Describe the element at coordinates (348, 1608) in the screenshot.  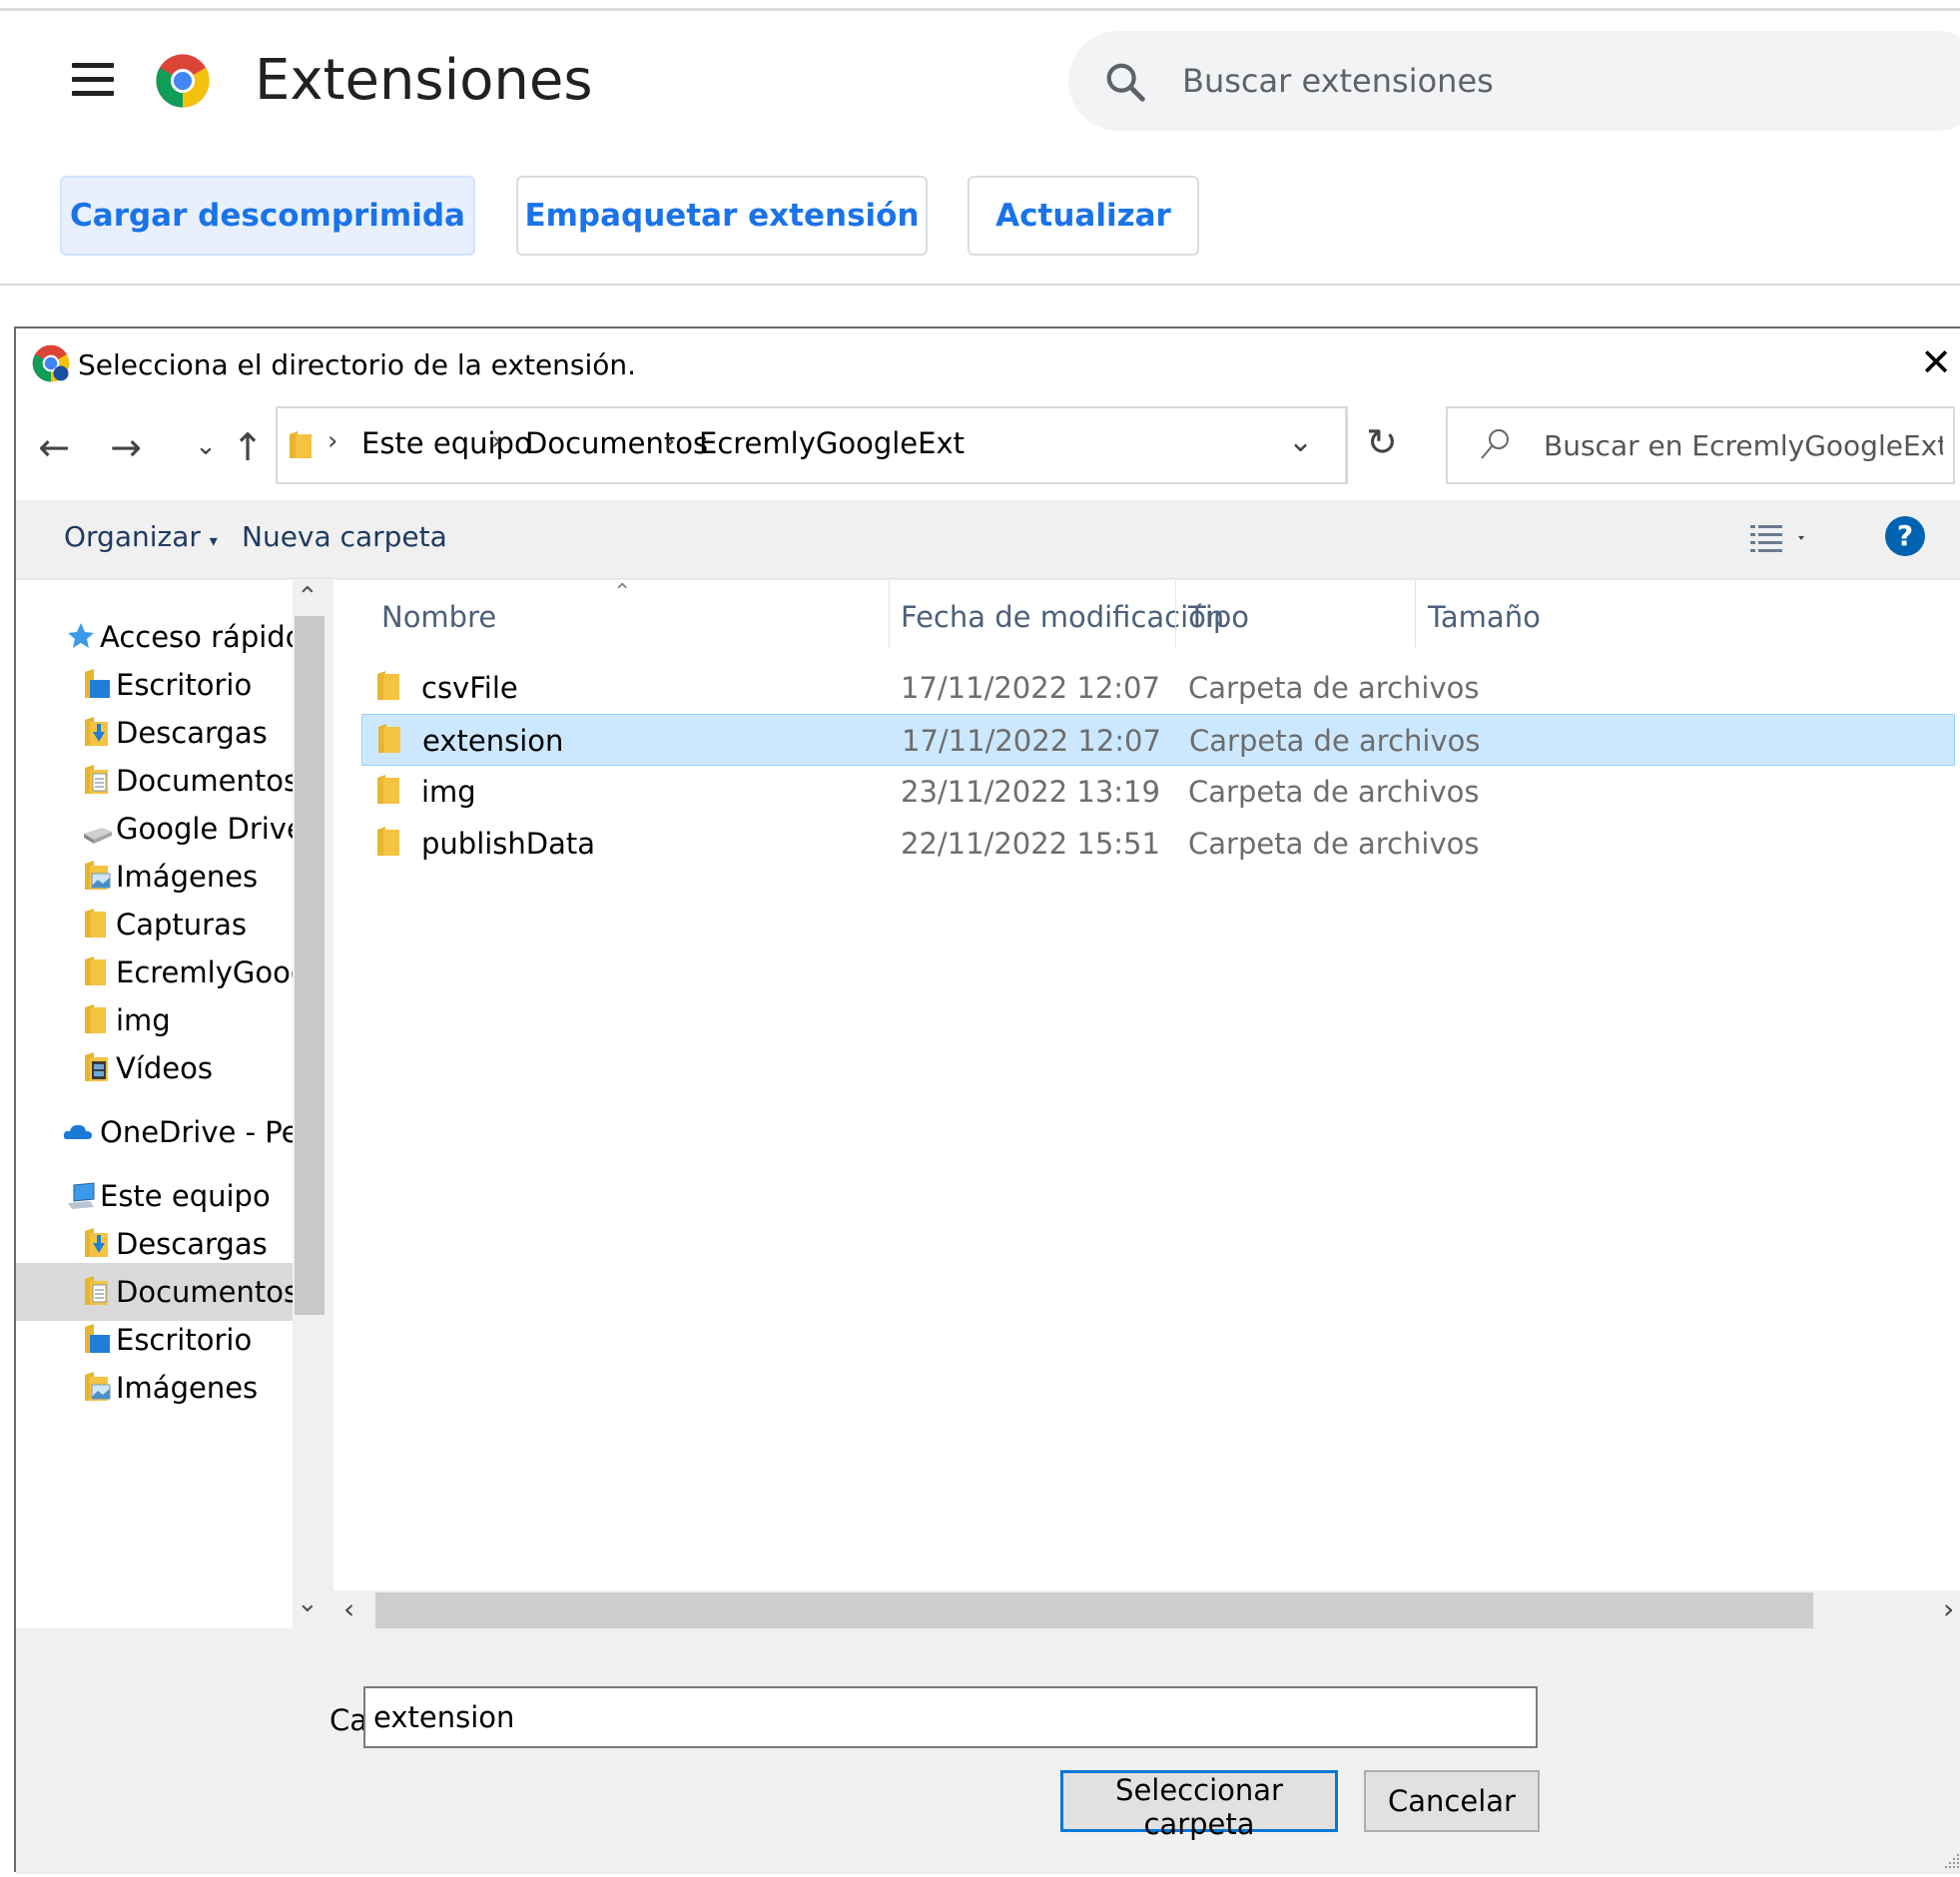
I see `scroll-left-icon: ‹` at that location.